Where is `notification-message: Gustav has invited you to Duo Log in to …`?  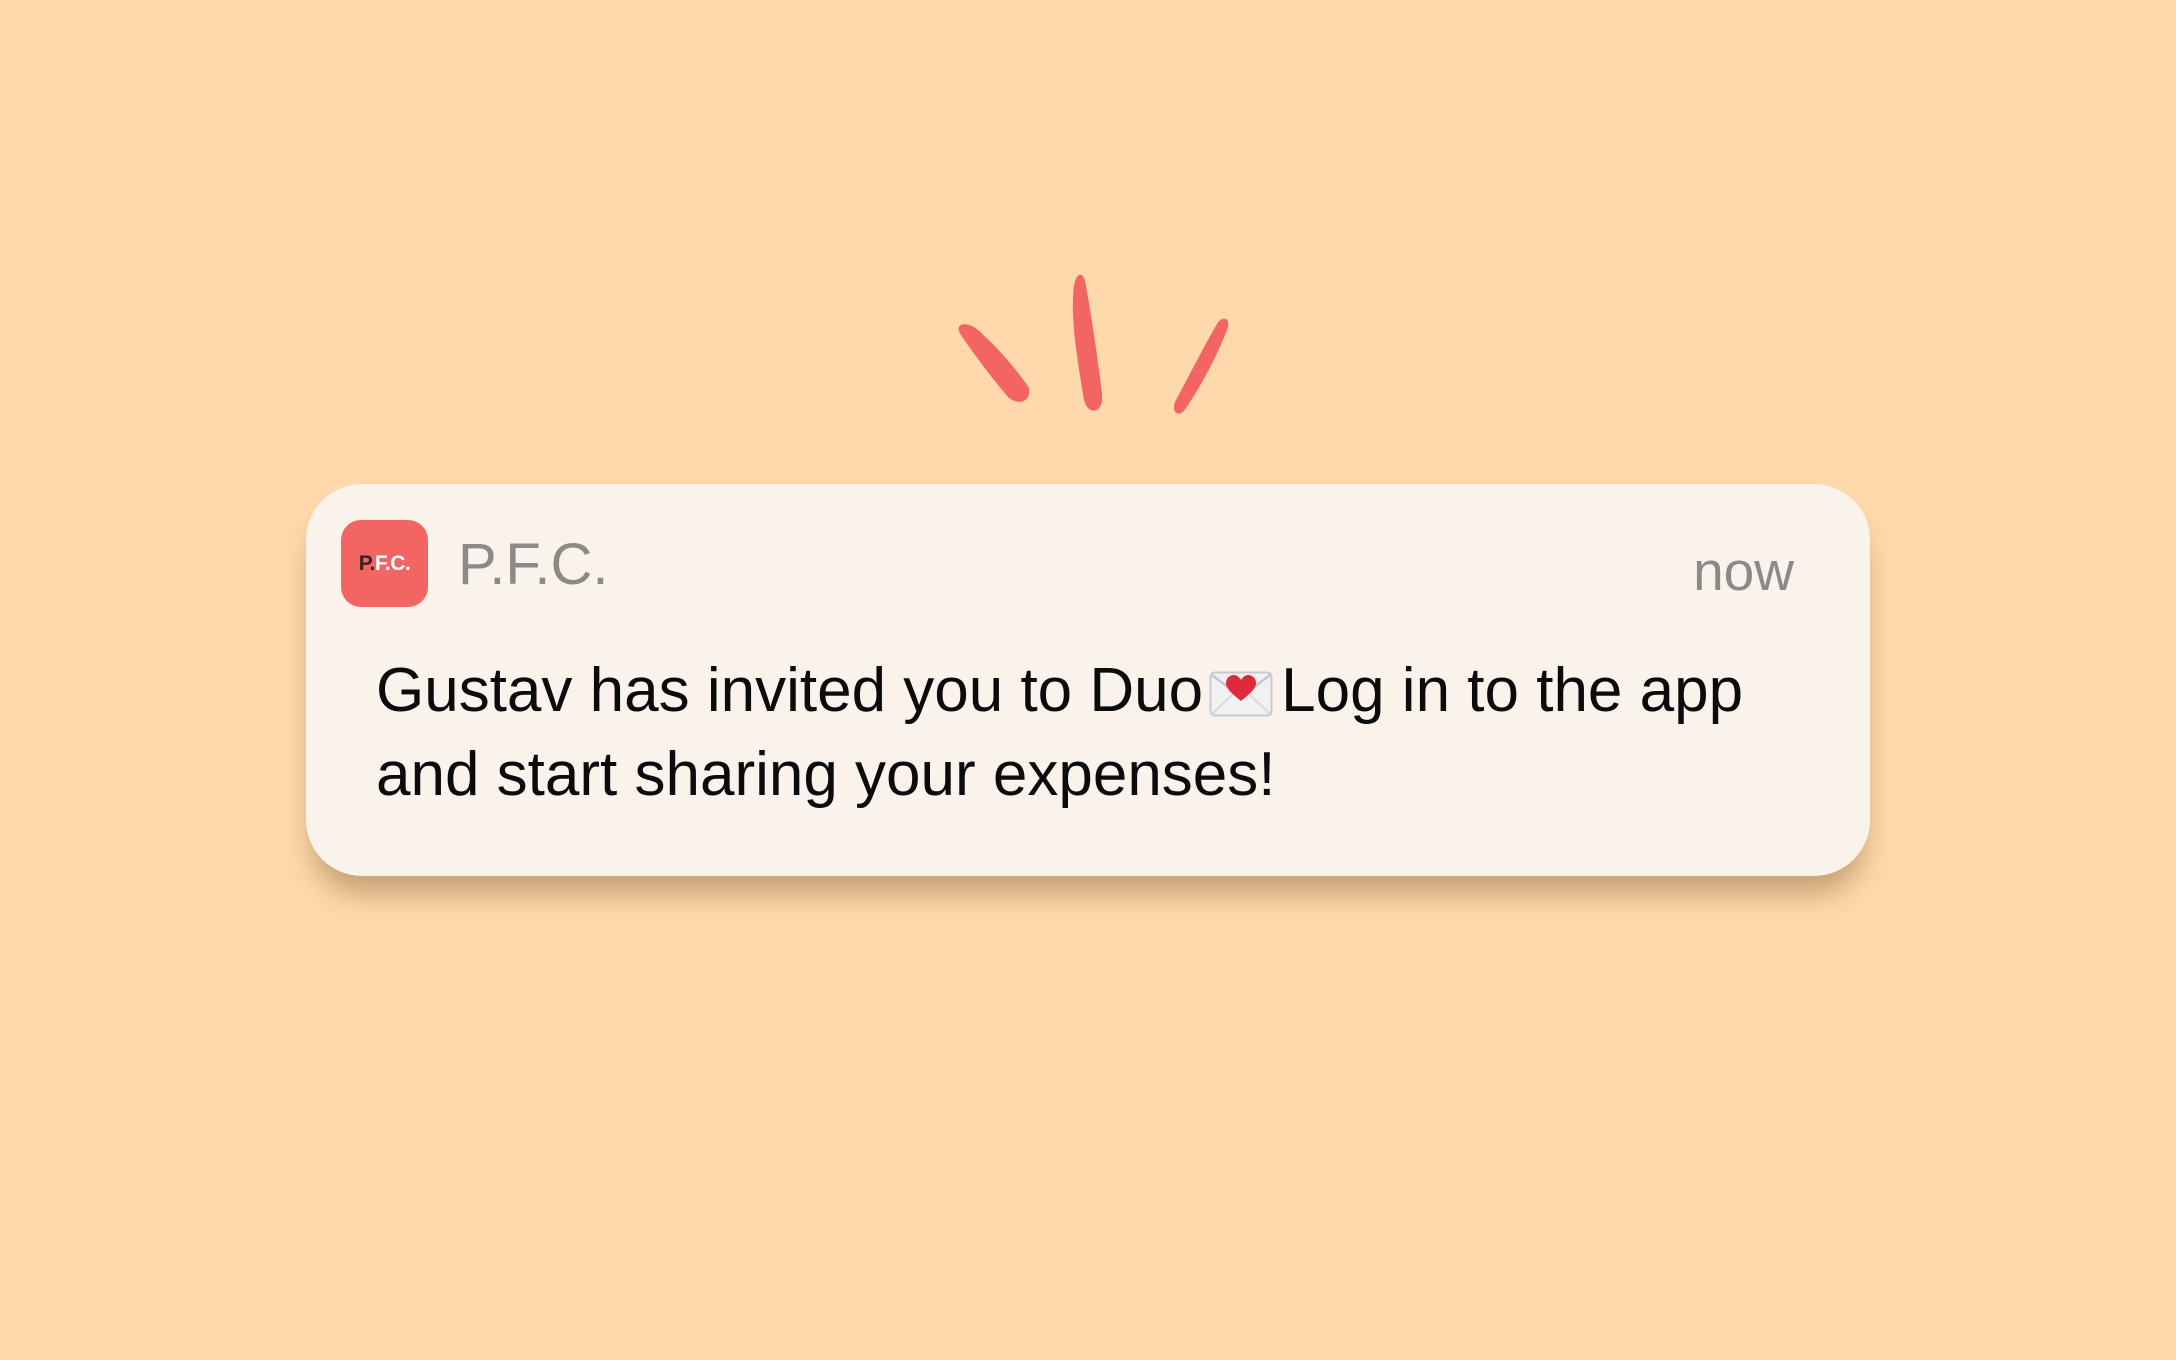 notification-message: Gustav has invited you to Duo Log in to … is located at coordinates (1096, 733).